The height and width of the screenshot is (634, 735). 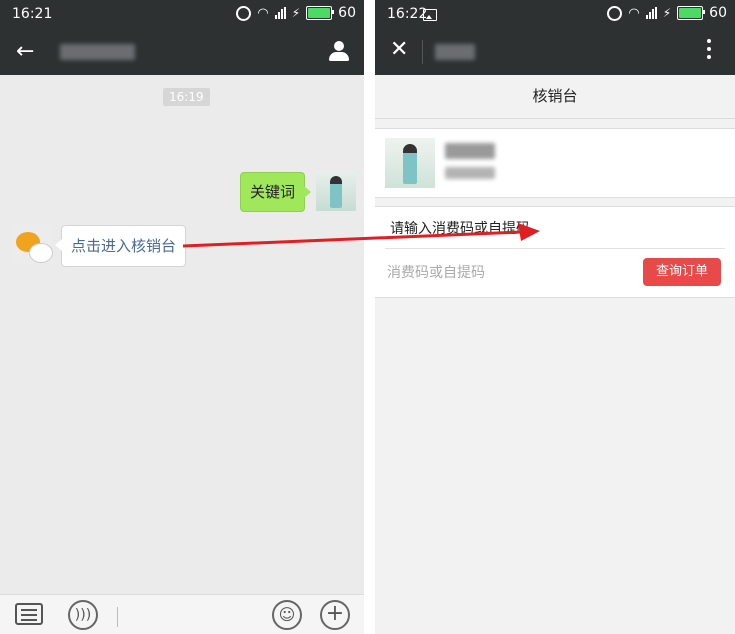 What do you see at coordinates (276, 192) in the screenshot?
I see `sent-message-bubble: 关键词` at bounding box center [276, 192].